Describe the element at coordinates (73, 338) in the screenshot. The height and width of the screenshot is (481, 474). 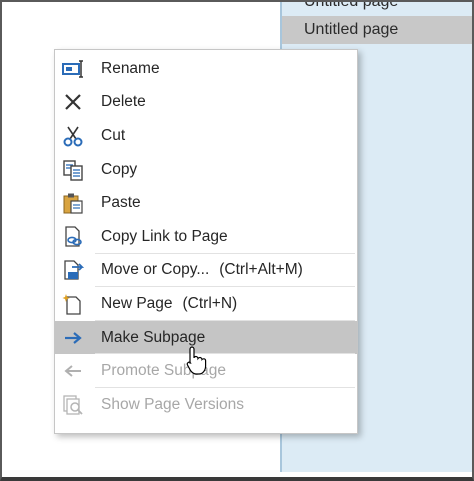
I see `arrow-right-icon` at that location.